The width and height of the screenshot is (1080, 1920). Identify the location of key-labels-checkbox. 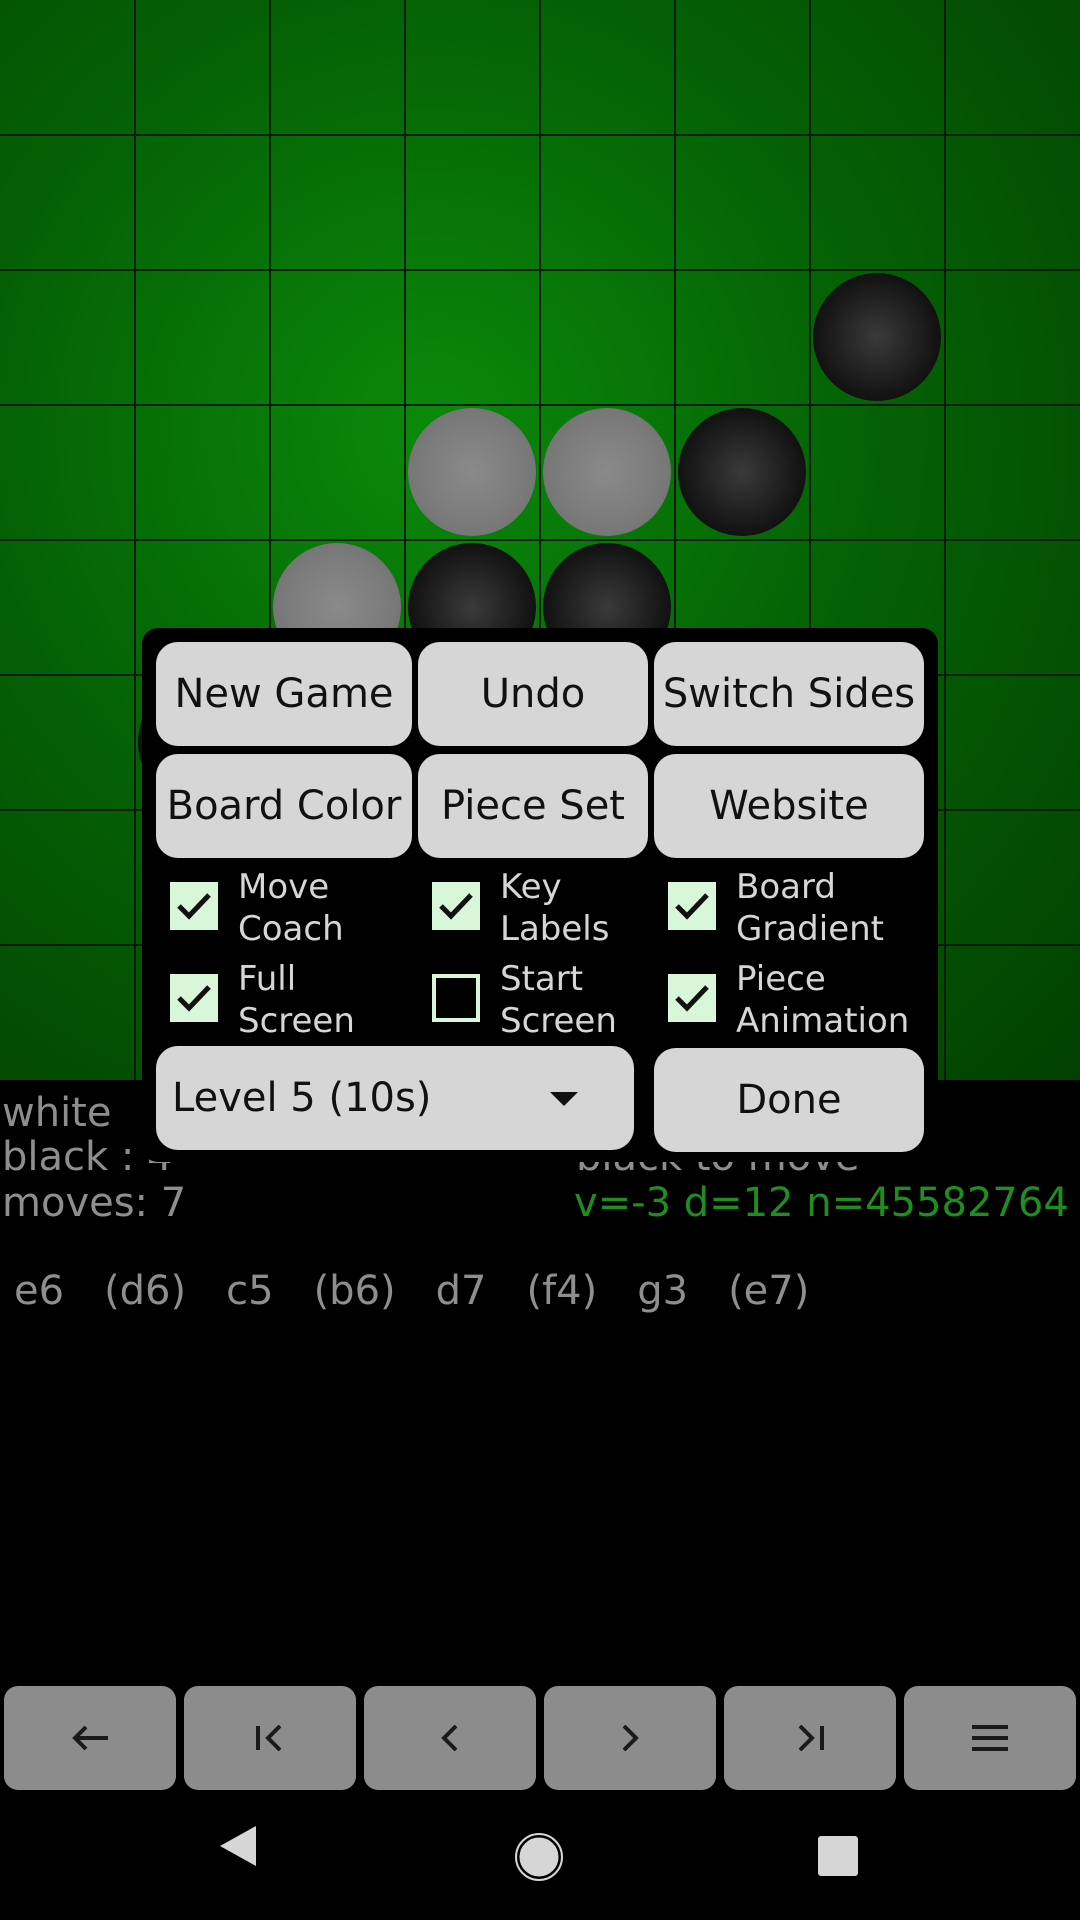
(456, 906).